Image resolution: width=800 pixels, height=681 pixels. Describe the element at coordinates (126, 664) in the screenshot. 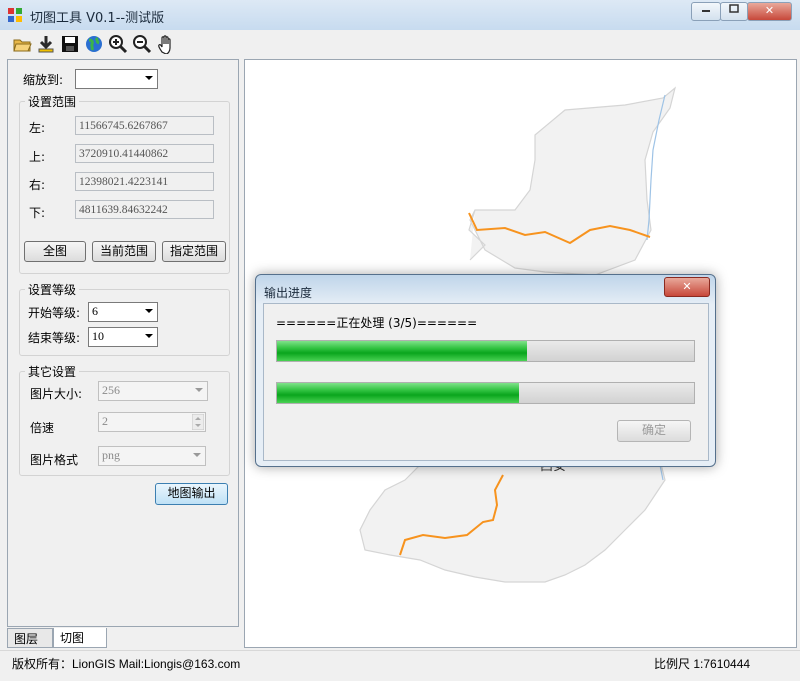

I see `copyright-text: 版权所有：LionGIS Mail:Liongis@163.com` at that location.